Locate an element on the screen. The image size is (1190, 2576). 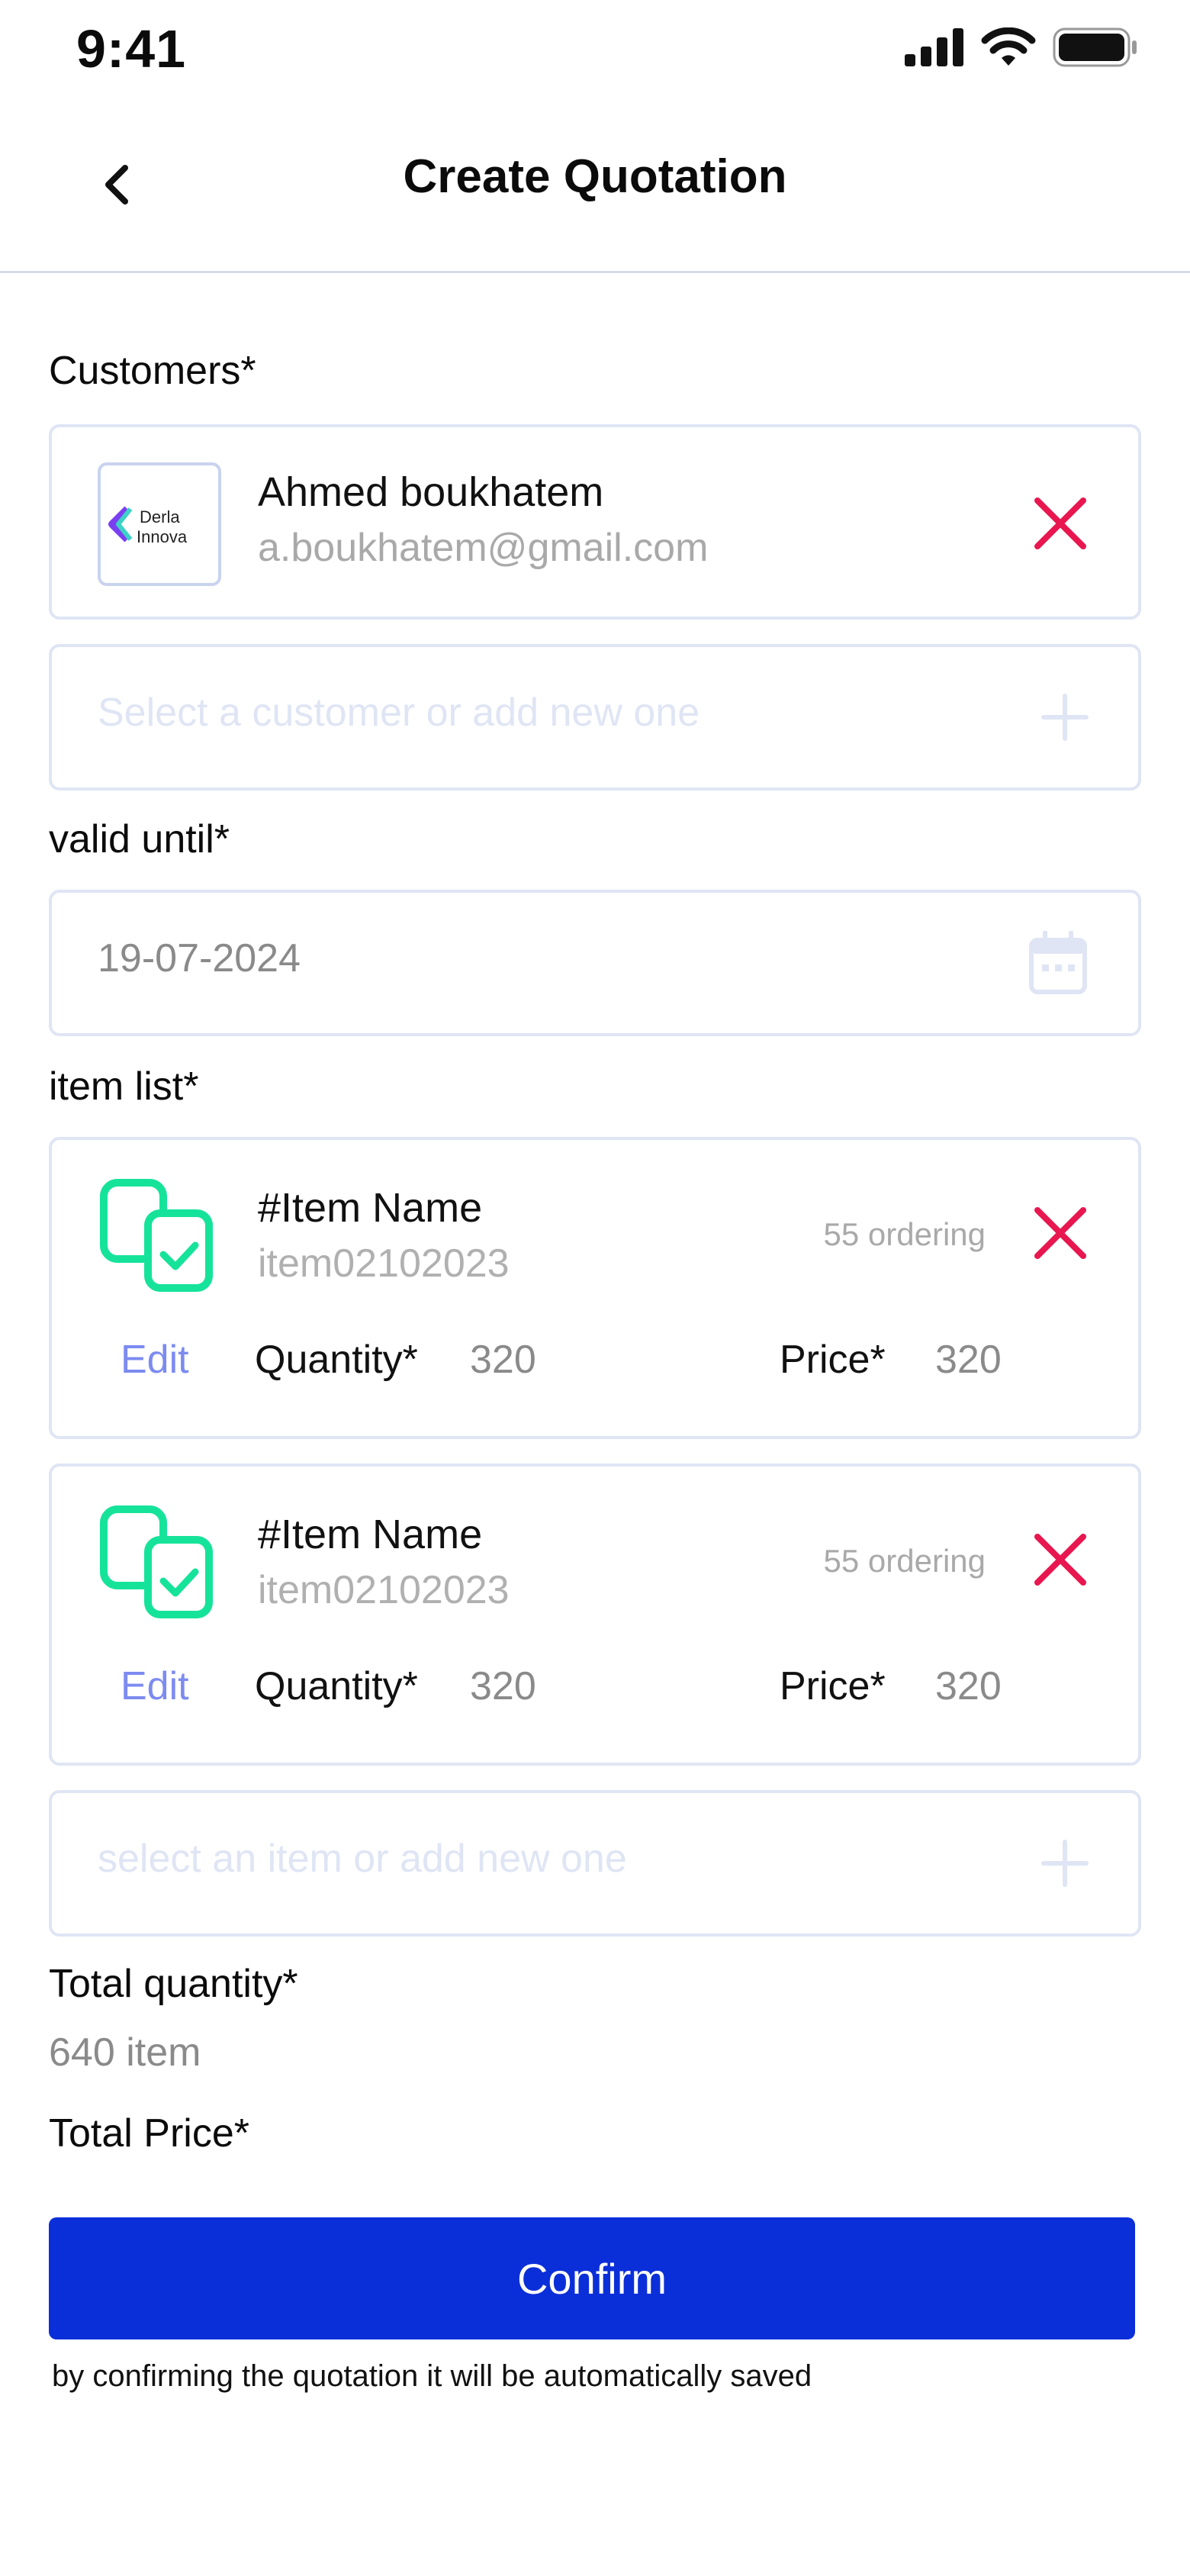
customer-name: Ahmed boukhatem is located at coordinates (431, 492).